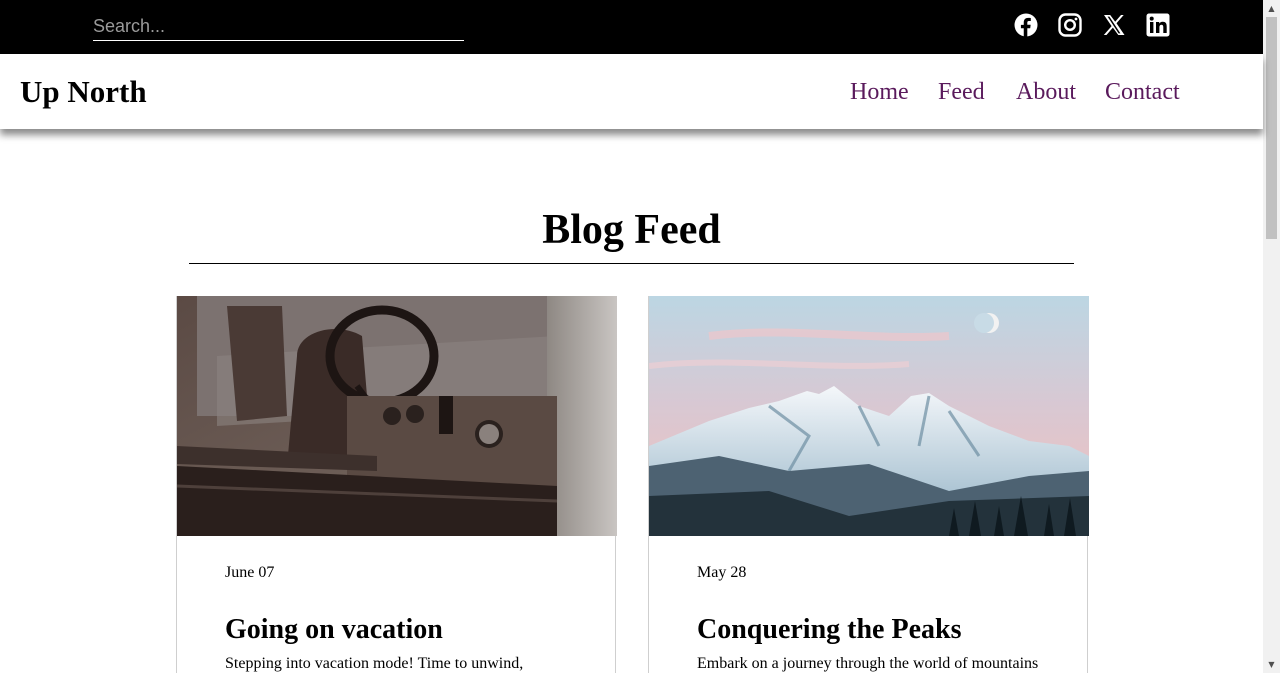 The height and width of the screenshot is (673, 1280). What do you see at coordinates (879, 92) in the screenshot?
I see `nav-home: Home` at bounding box center [879, 92].